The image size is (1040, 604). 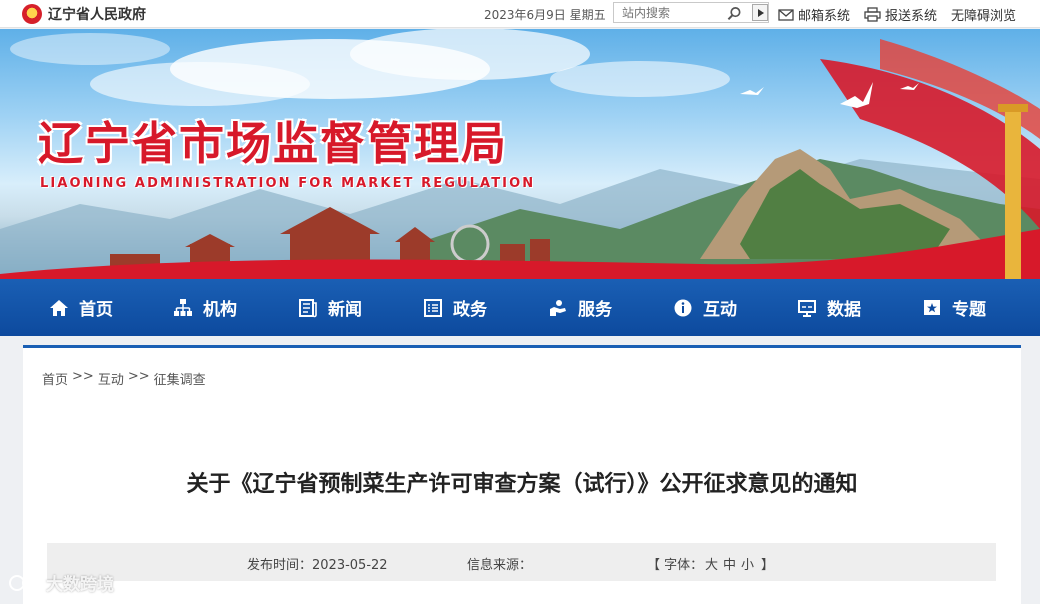 I want to click on breadcrumb: 首页 >> 互动 >> 征集调查, so click(x=124, y=378).